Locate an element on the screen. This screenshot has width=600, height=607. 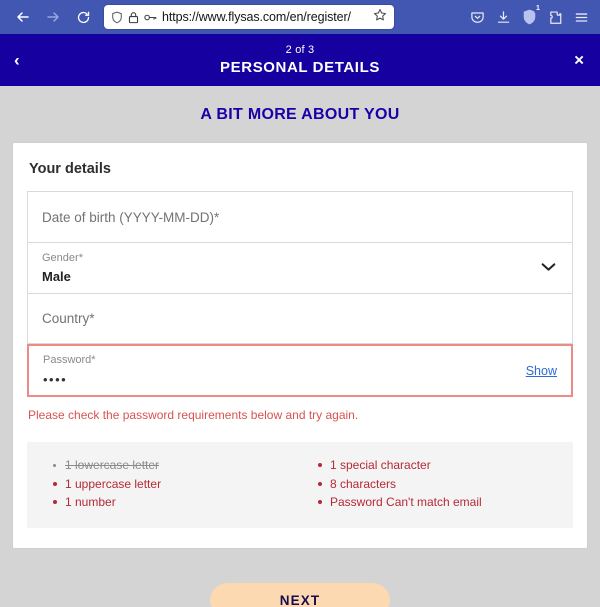
ublock-badge-count: 1 is located at coordinates (538, 9).